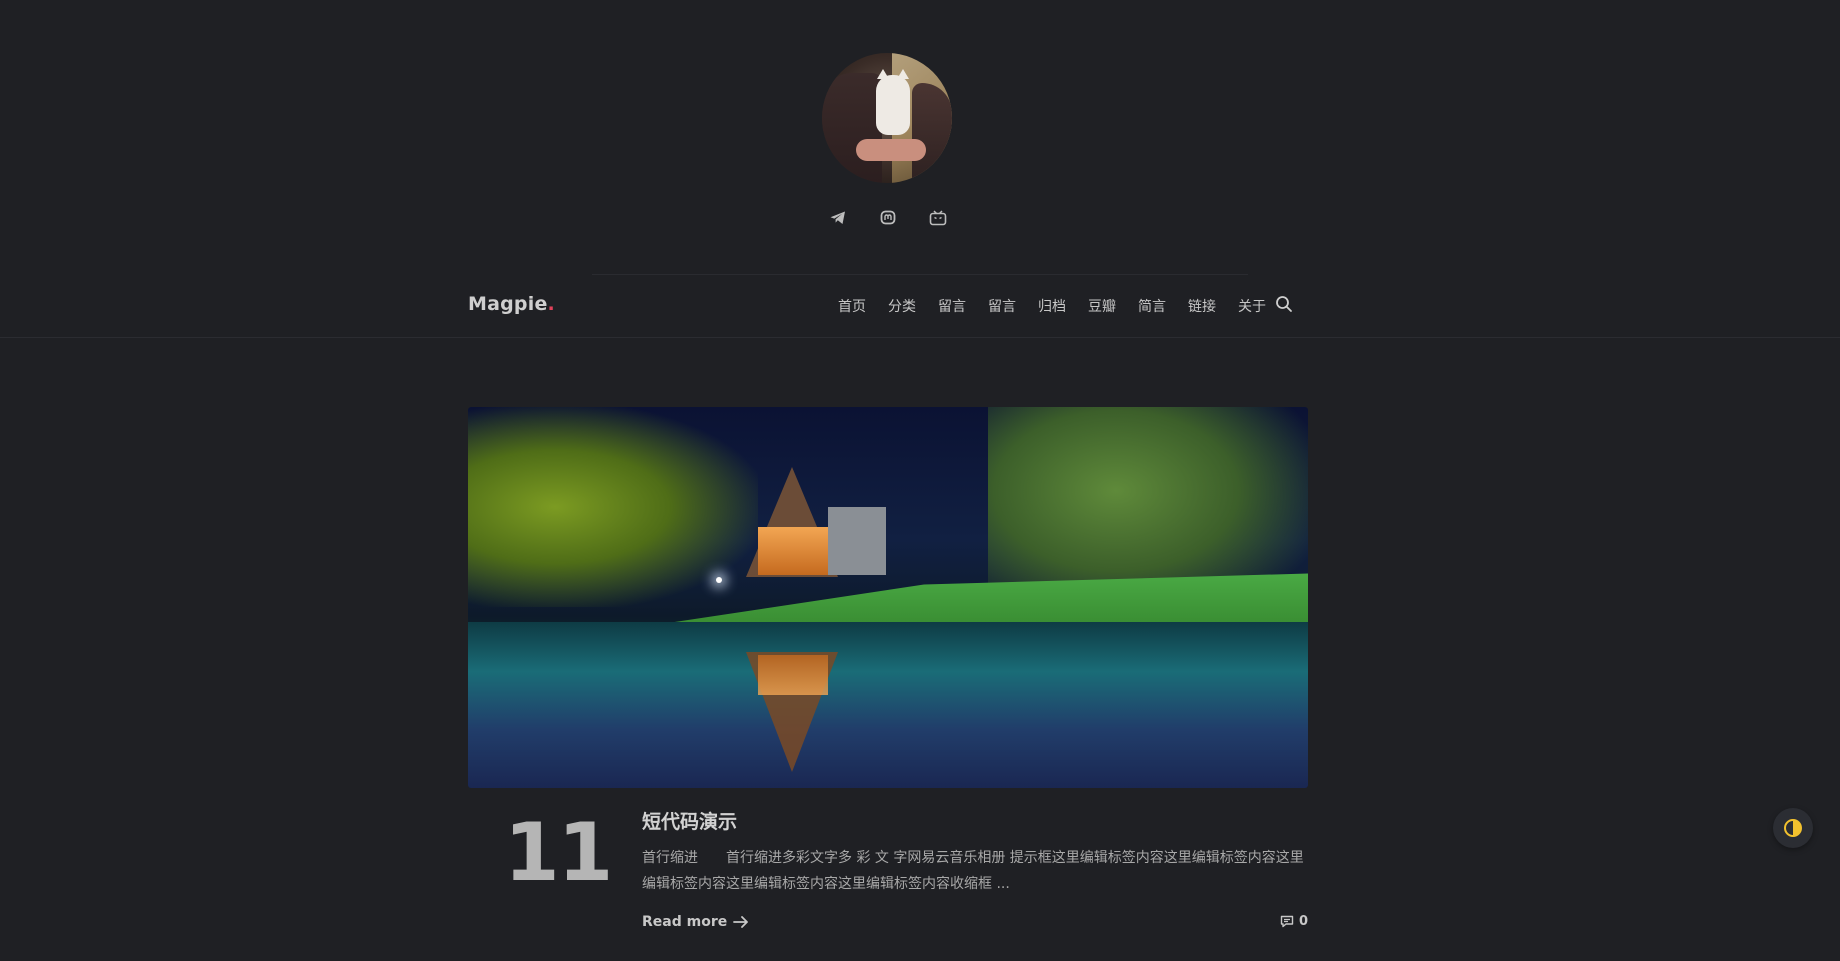 This screenshot has height=961, width=1840. I want to click on navbar: Magpie. 首页 分类 留言 留言 归档 豆瓣 简言 链接 关于, so click(920, 310).